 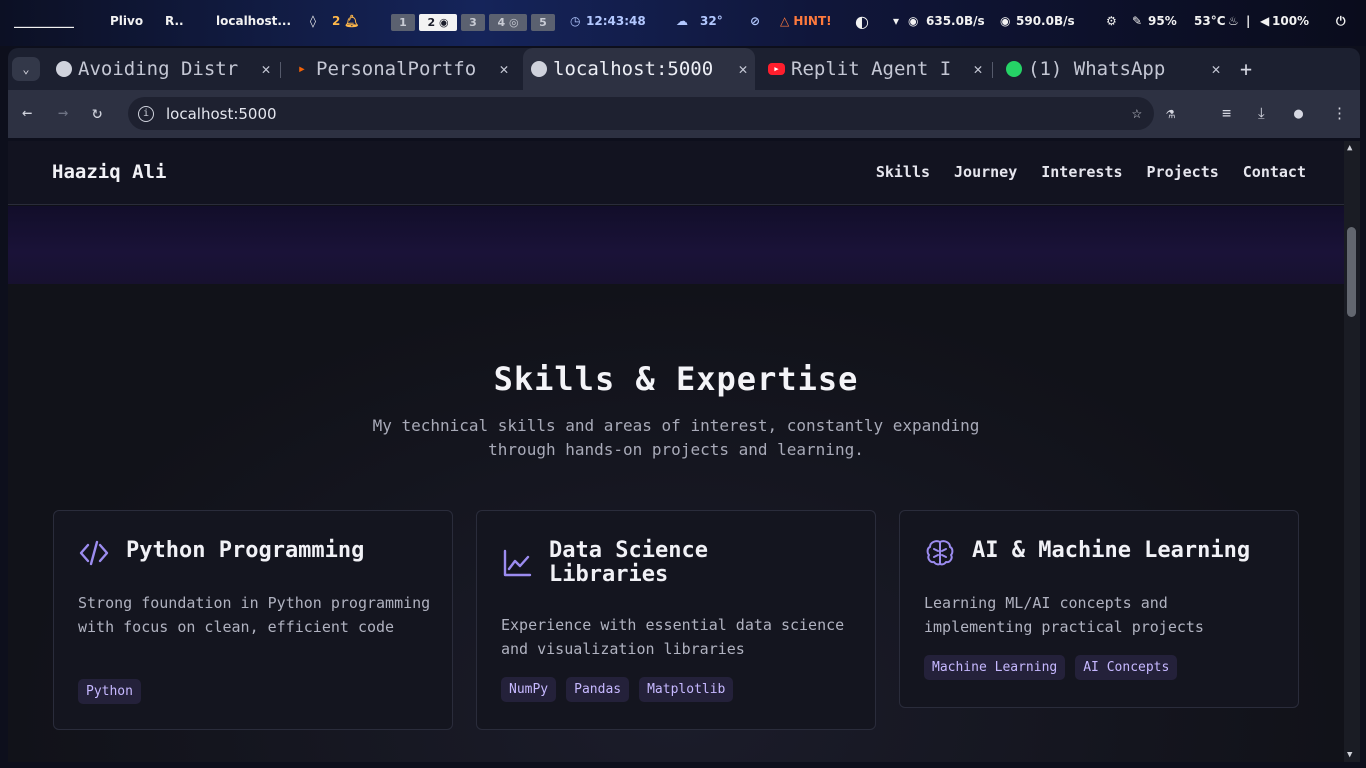 What do you see at coordinates (1349, 755) in the screenshot?
I see `scroll-down-icon: ▼` at bounding box center [1349, 755].